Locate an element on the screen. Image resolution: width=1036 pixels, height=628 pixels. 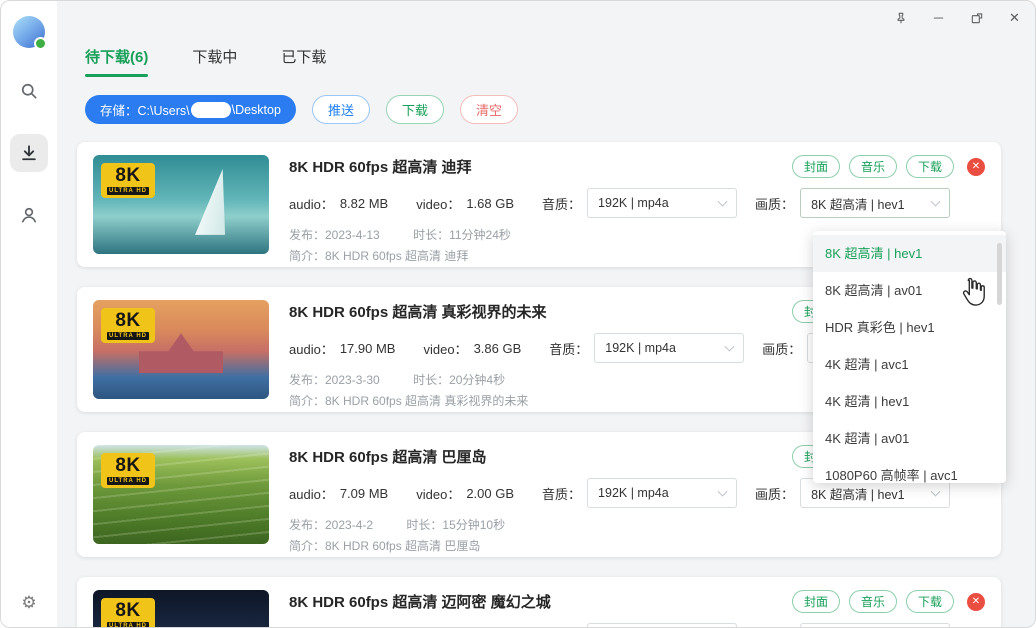
settings-gear-icon: ⚙ is located at coordinates (28, 603).